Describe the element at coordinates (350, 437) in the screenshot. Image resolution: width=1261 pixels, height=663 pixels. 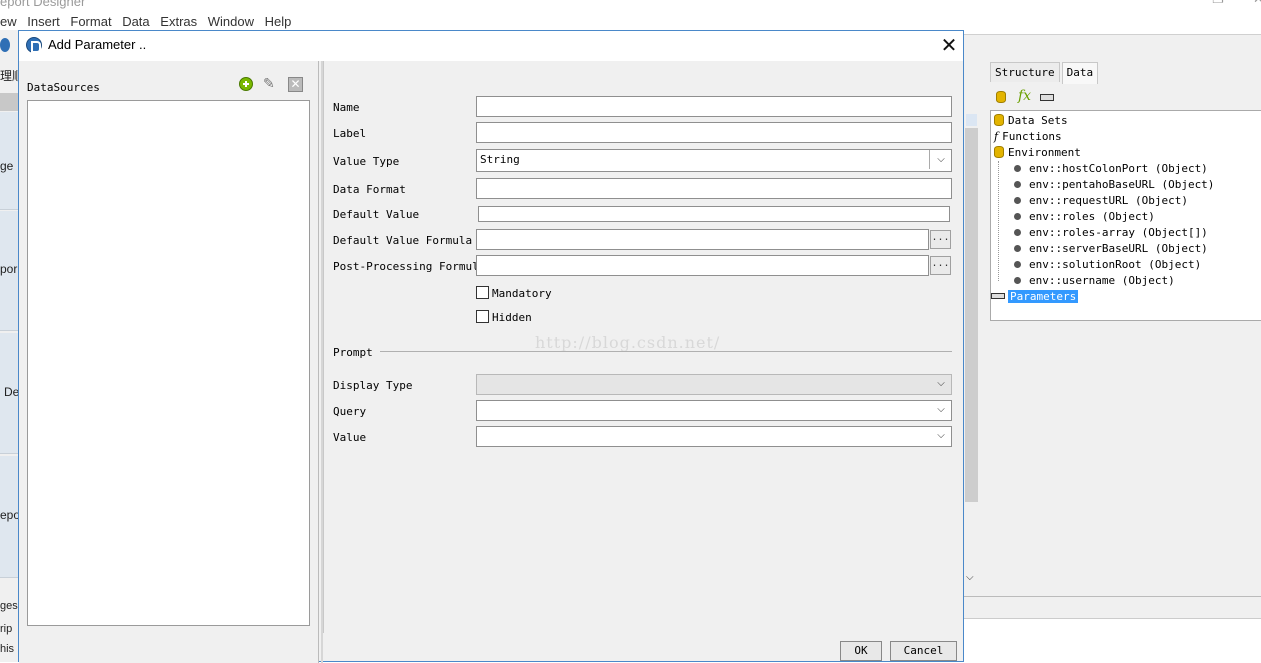
I see `value-label: Value` at that location.